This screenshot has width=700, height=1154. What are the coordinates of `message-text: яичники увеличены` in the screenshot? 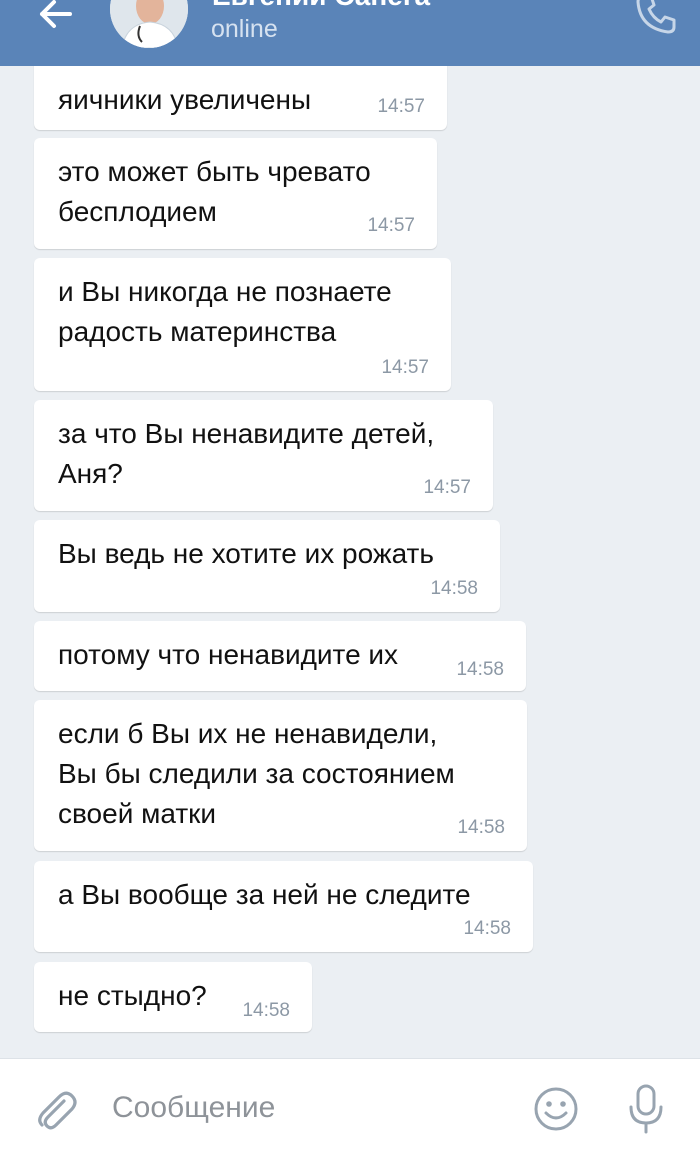 It's located at (185, 99).